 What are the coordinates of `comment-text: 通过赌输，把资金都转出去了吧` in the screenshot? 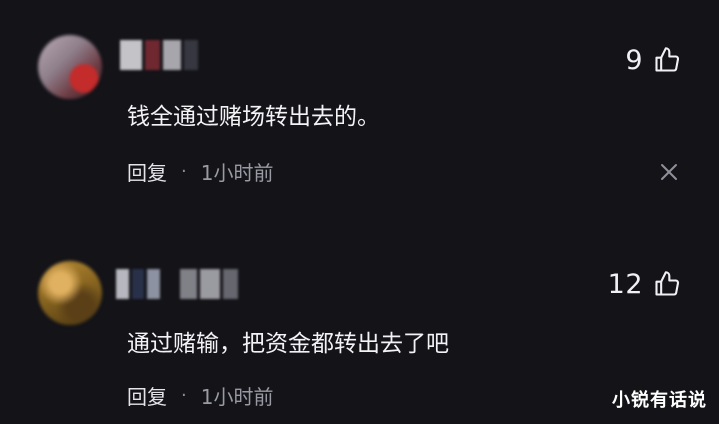 It's located at (288, 344).